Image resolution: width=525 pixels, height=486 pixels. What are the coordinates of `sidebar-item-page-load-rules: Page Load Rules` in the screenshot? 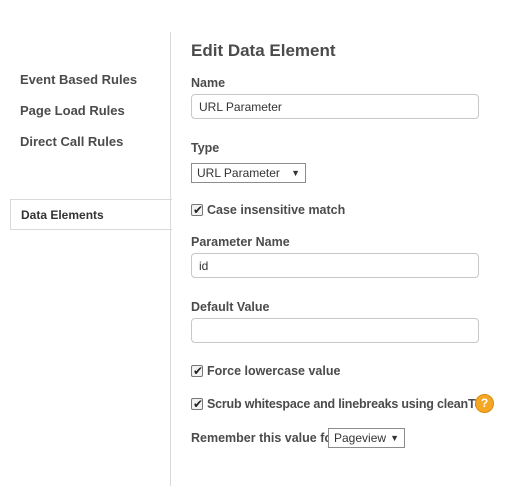 It's located at (72, 110).